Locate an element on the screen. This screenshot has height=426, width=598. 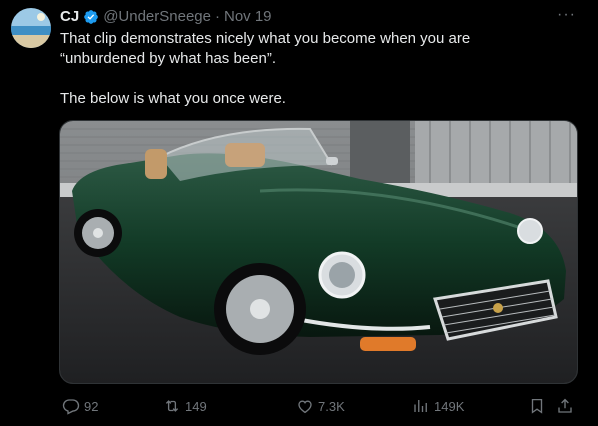
tweet-line-3: The below is what you once were. is located at coordinates (173, 98).